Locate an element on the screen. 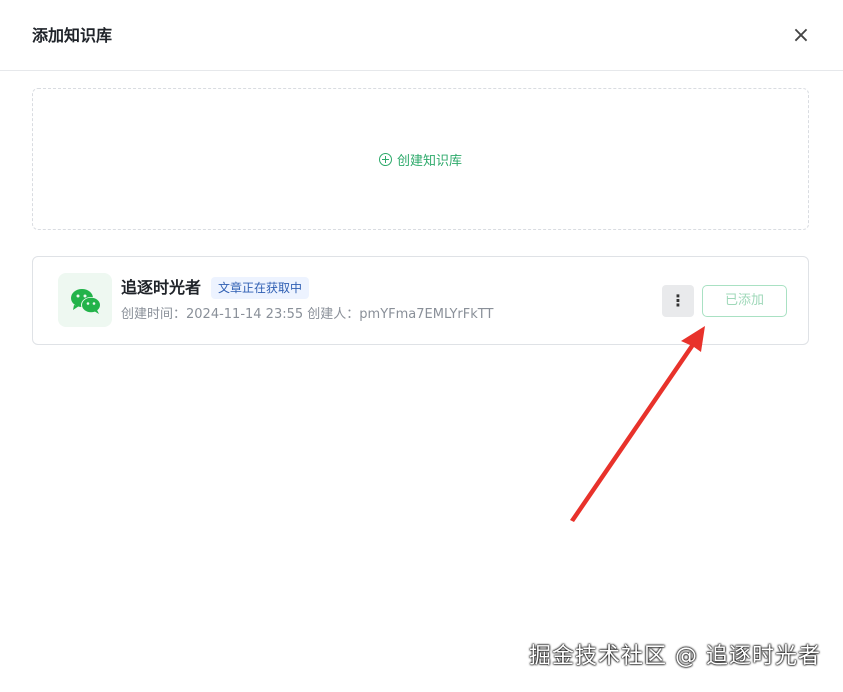  dialog-title: 添加知识库 is located at coordinates (72, 35).